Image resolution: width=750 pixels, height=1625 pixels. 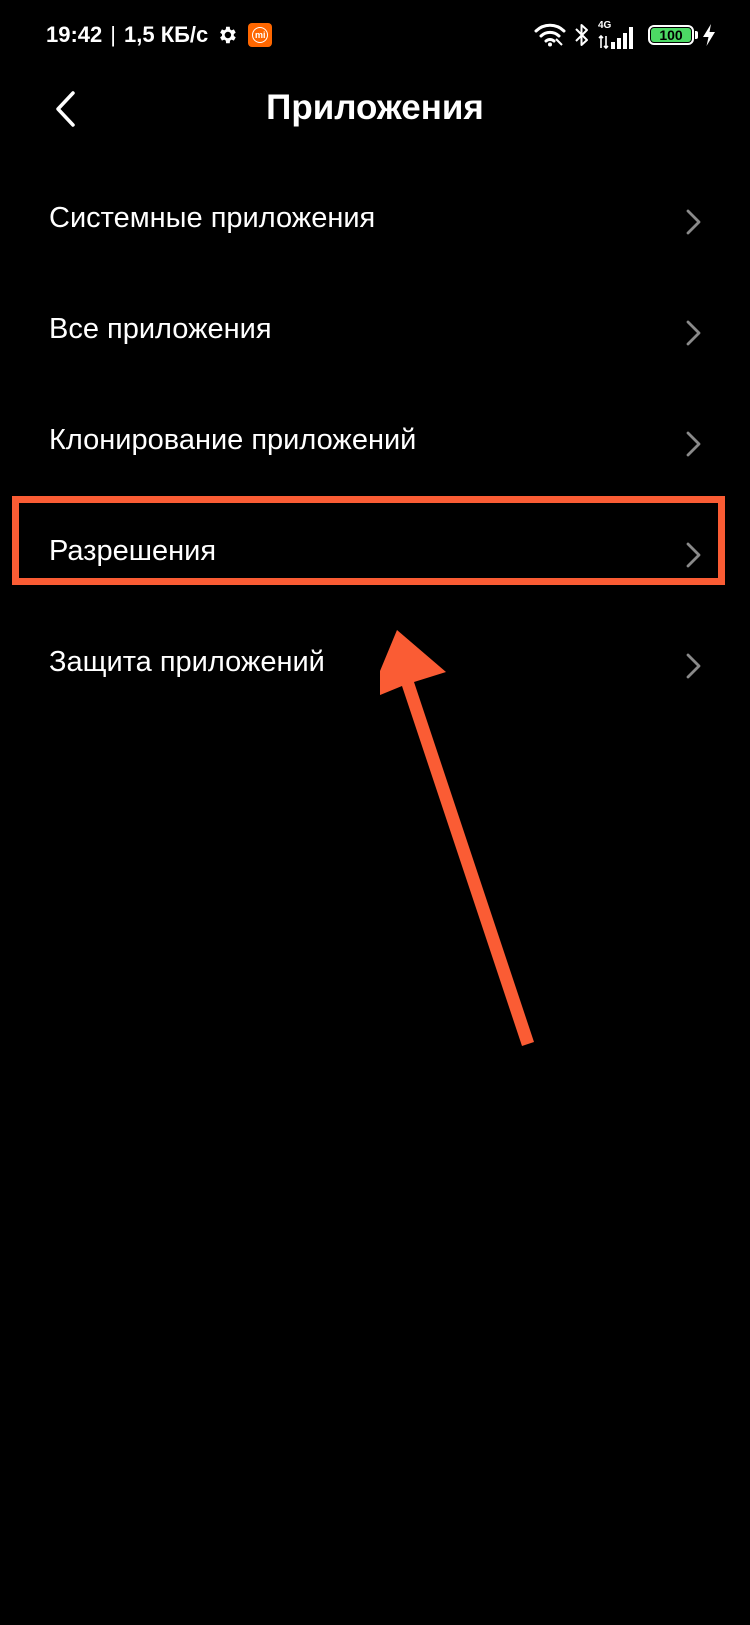 What do you see at coordinates (709, 35) in the screenshot?
I see `lightning-icon` at bounding box center [709, 35].